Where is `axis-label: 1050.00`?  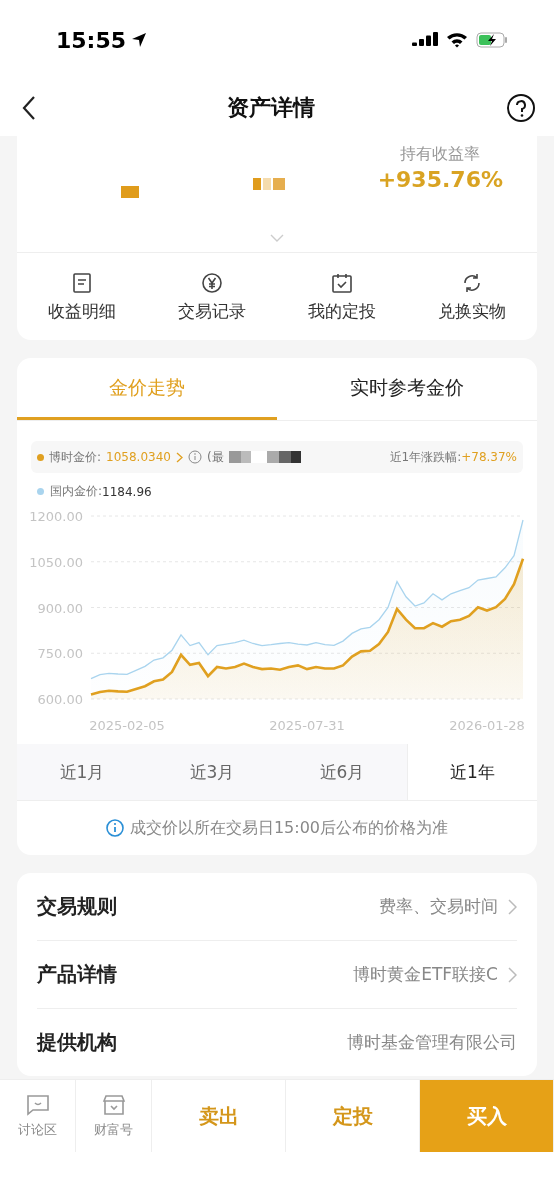
axis-label: 1050.00 is located at coordinates (56, 562).